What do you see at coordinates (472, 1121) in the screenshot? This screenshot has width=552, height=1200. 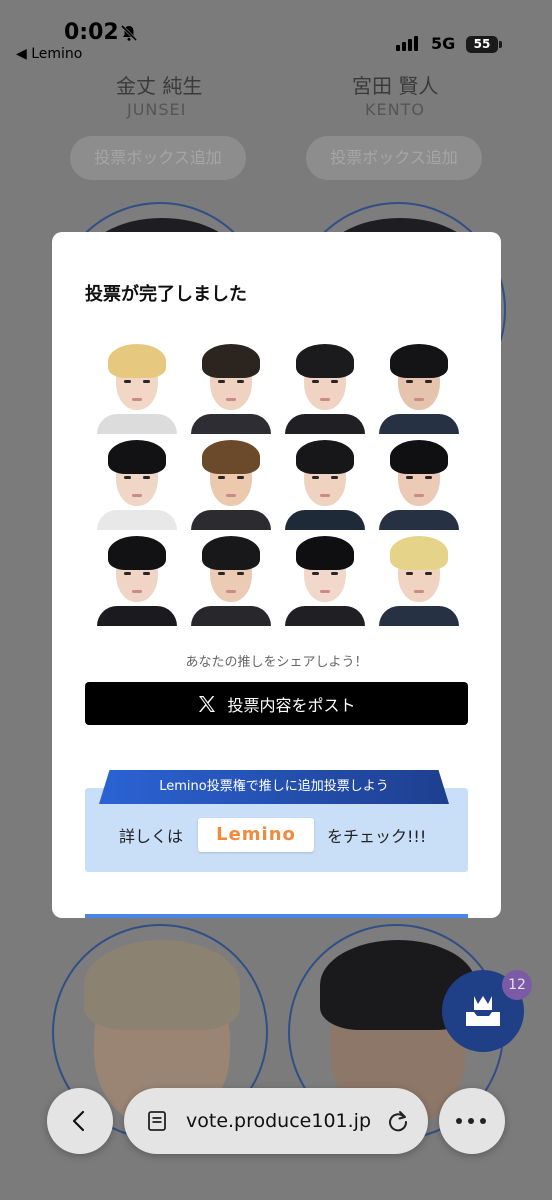 I see `browser-more-button` at bounding box center [472, 1121].